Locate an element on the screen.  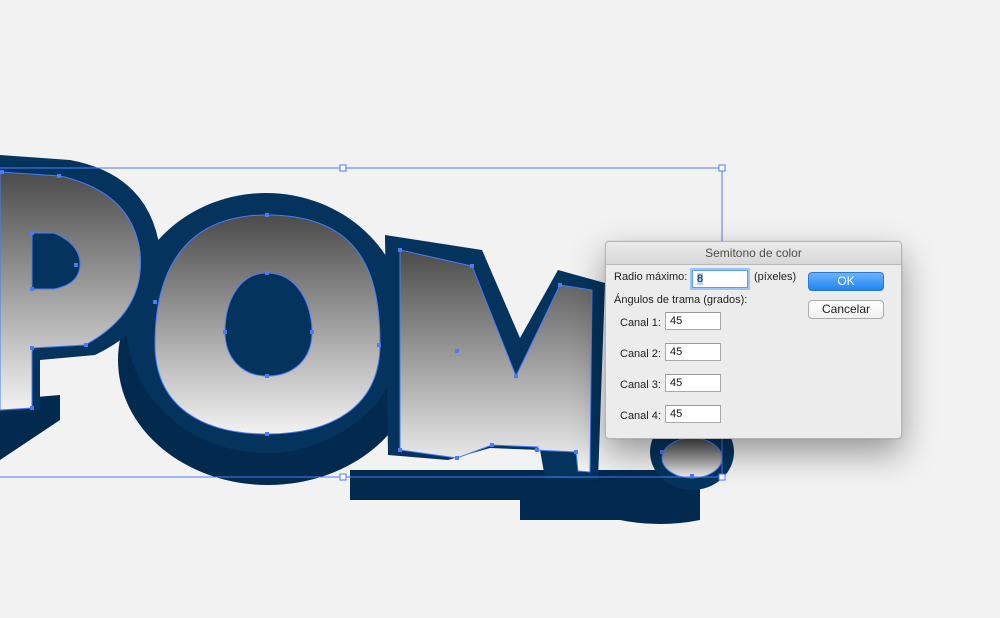
max-radius-value: 8 is located at coordinates (700, 279).